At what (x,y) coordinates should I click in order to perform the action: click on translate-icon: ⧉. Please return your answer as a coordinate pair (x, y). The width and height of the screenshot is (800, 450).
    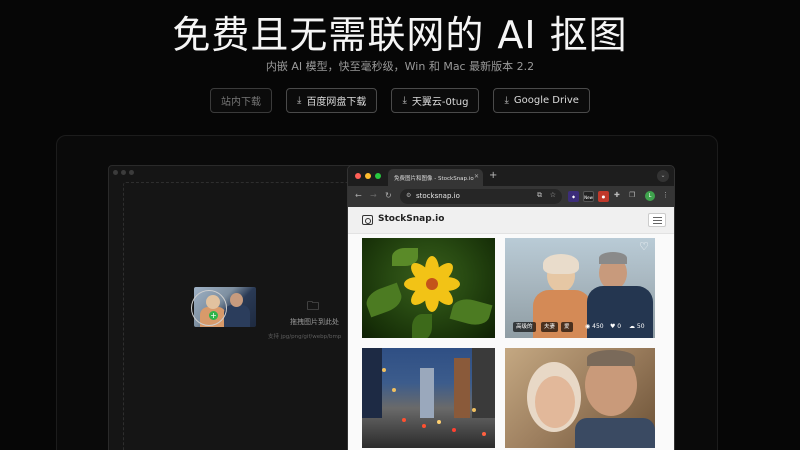
    Looking at the image, I should click on (539, 195).